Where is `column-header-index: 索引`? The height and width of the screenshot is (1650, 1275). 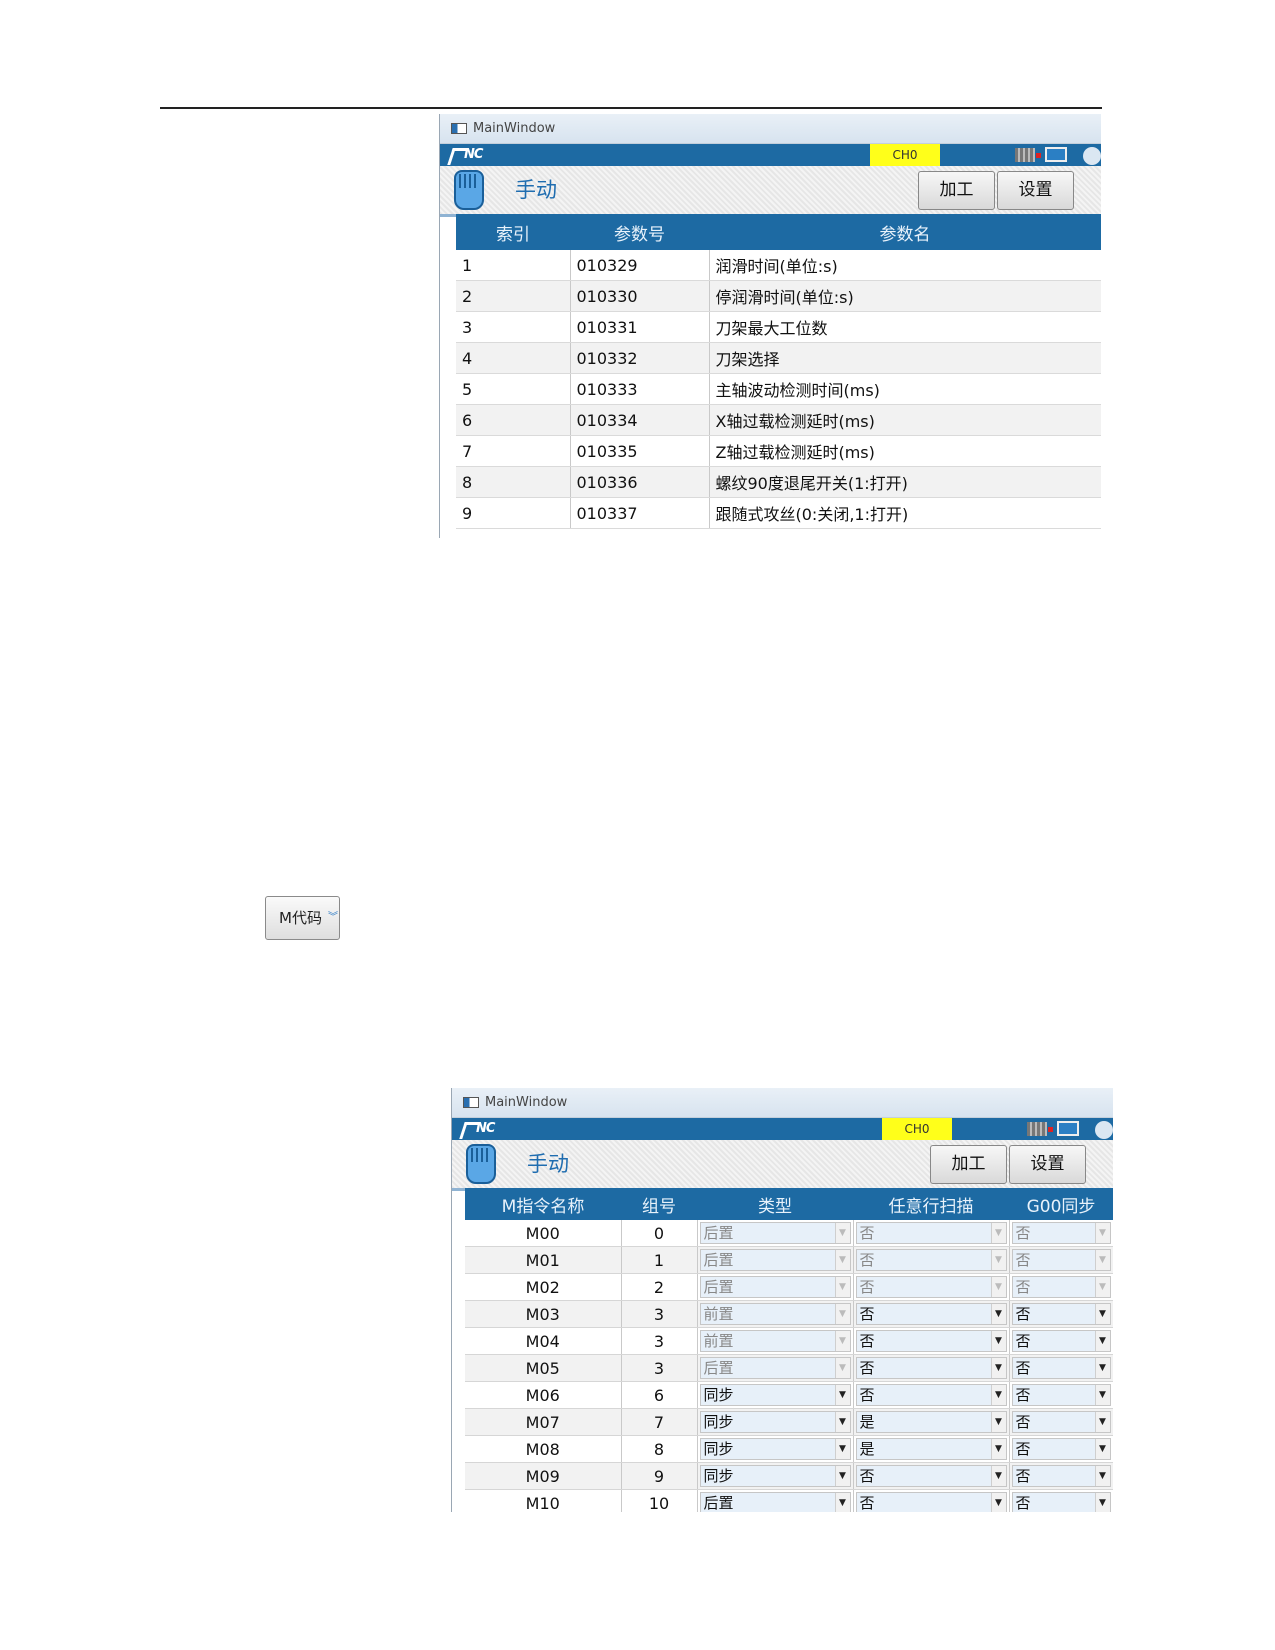
column-header-index: 索引 is located at coordinates (513, 232).